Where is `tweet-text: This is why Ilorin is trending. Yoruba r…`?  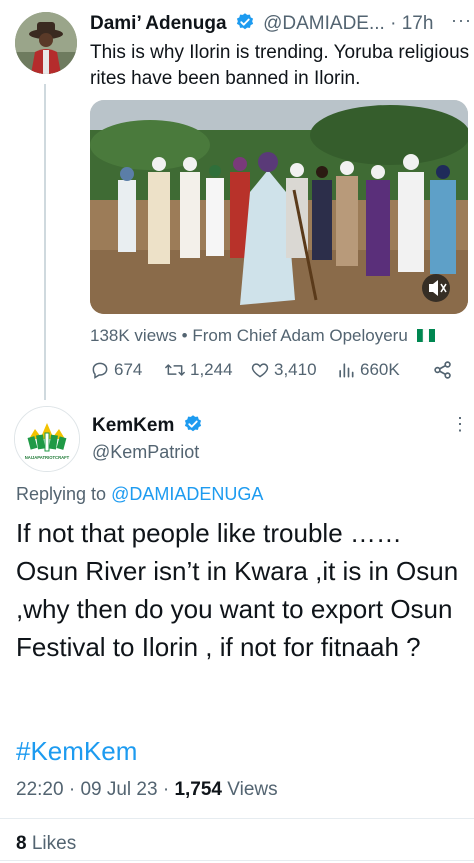
tweet-text: This is why Ilorin is trending. Yoruba r… is located at coordinates (280, 65).